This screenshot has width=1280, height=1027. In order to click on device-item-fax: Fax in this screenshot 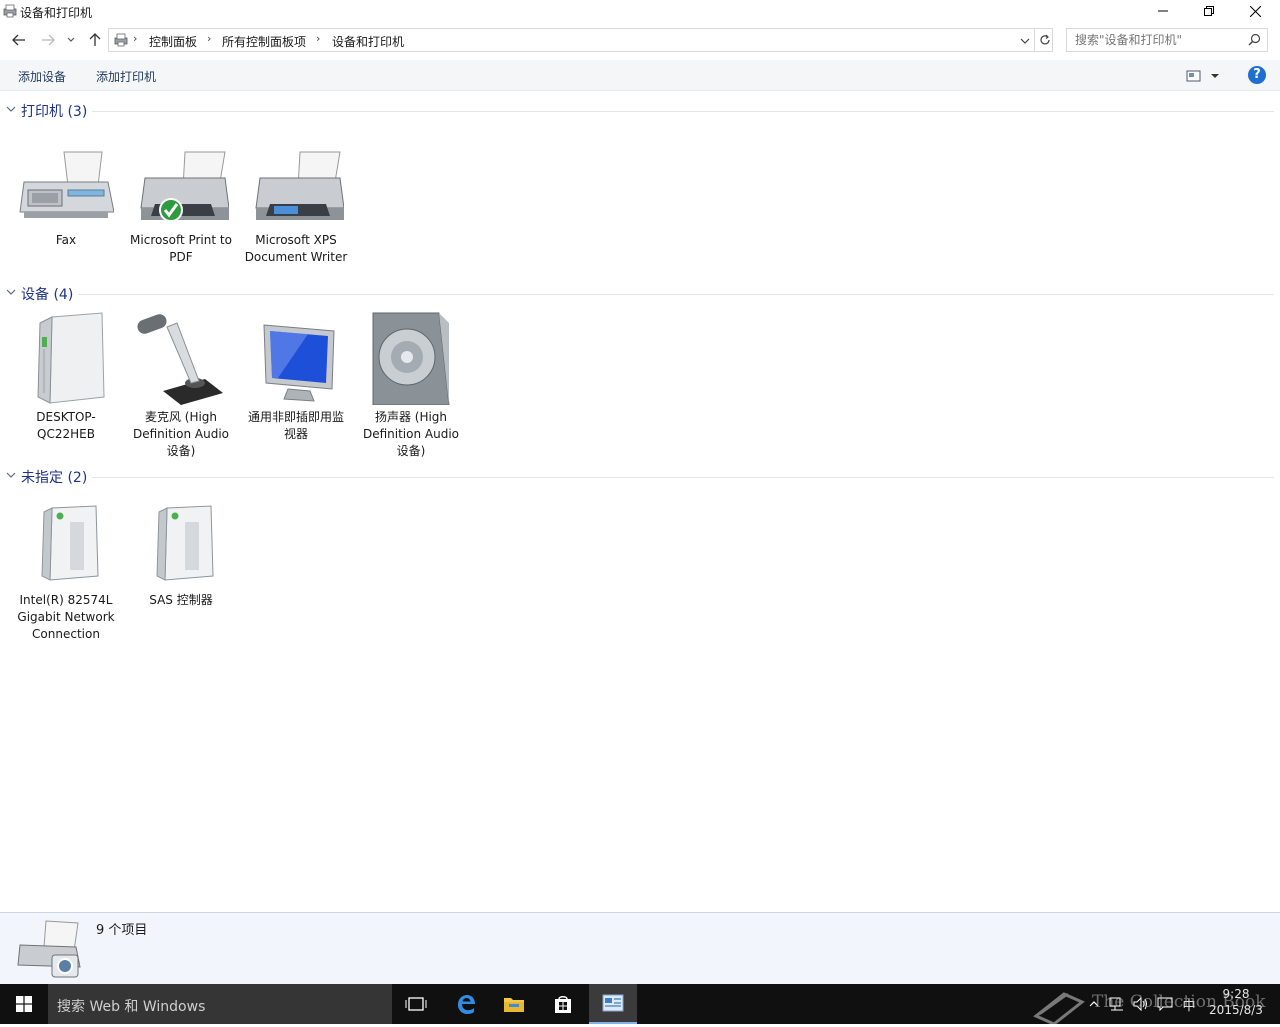, I will do `click(66, 207)`.